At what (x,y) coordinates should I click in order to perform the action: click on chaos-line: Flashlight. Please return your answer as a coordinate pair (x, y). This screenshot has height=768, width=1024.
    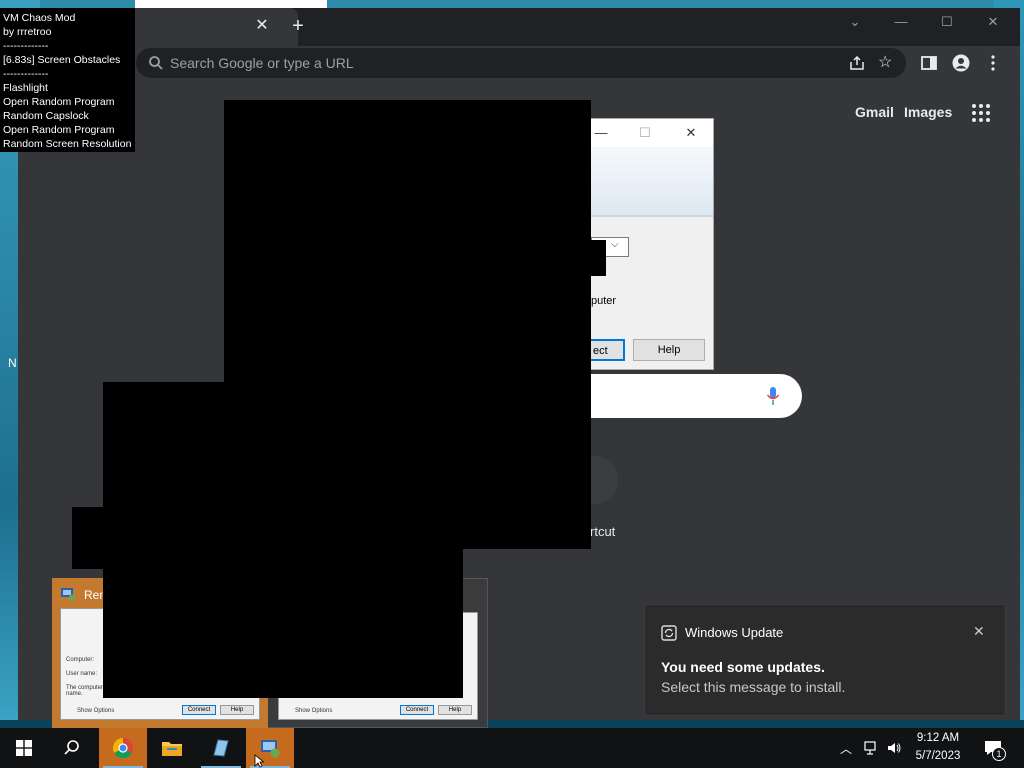
    Looking at the image, I should click on (25, 88).